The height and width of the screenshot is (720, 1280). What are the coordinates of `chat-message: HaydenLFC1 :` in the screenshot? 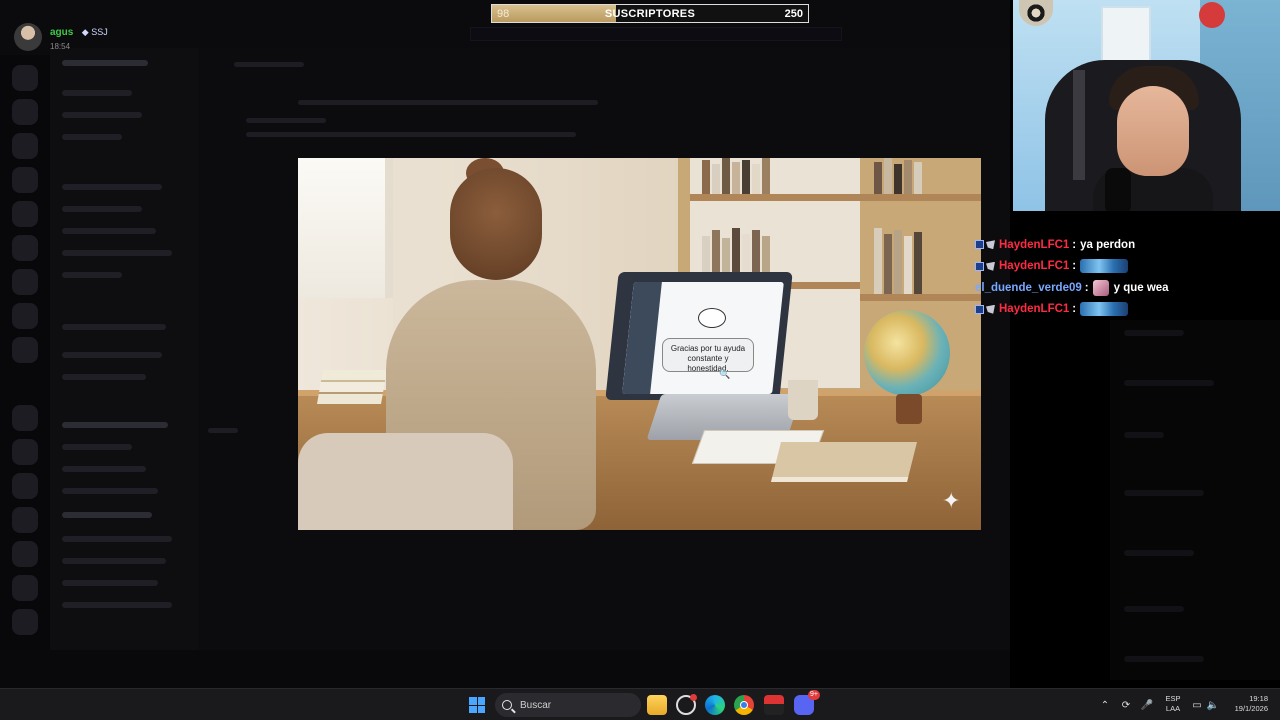 It's located at (1125, 310).